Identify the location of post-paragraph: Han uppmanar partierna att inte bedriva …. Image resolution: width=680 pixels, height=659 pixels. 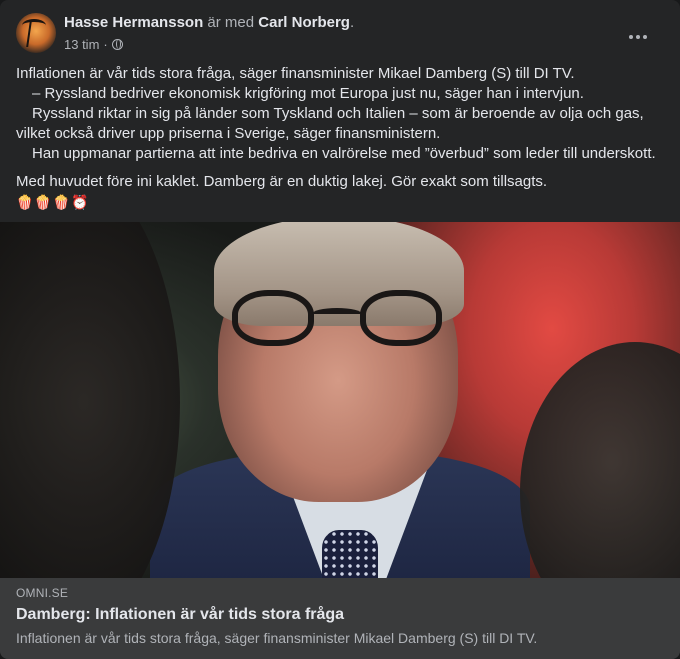
(344, 153).